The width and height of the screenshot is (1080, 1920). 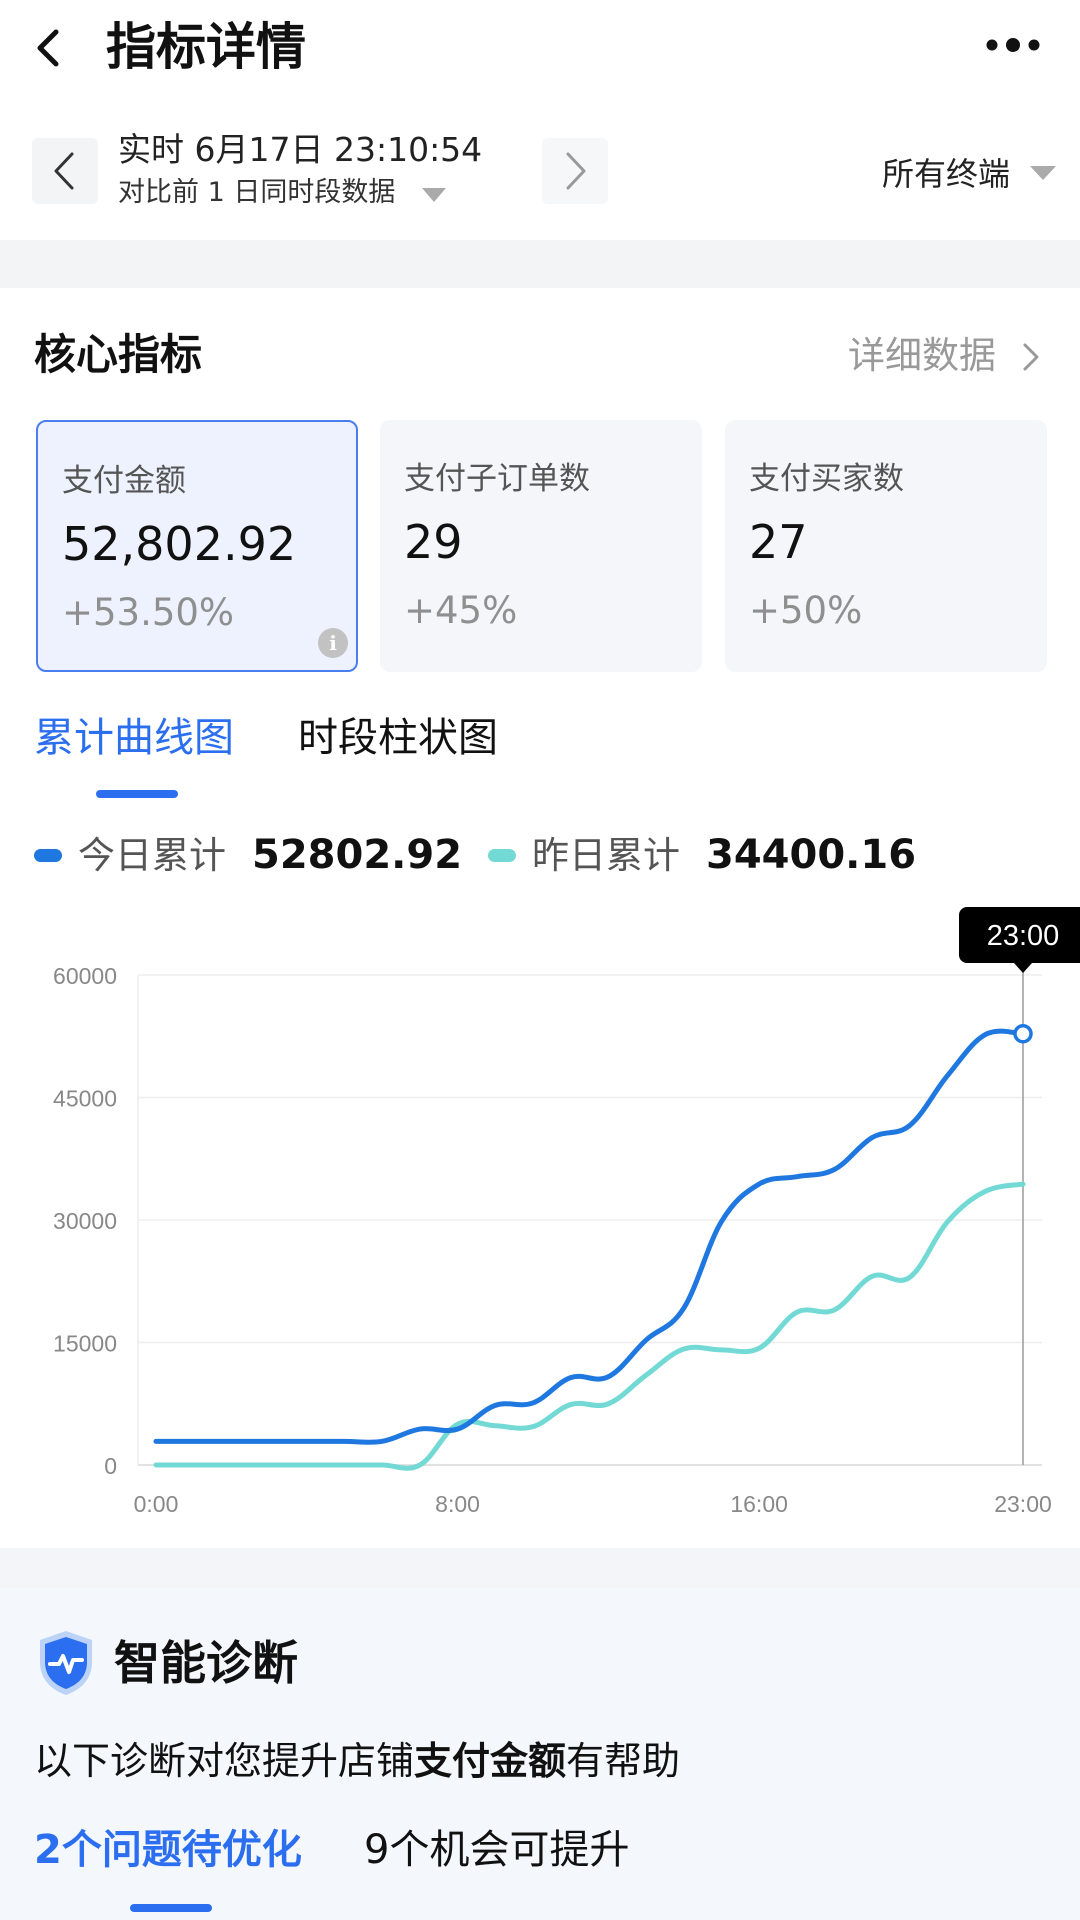 I want to click on diagnosis-description: 以下诊断对您提升店铺支付金额有帮助, so click(x=357, y=1761).